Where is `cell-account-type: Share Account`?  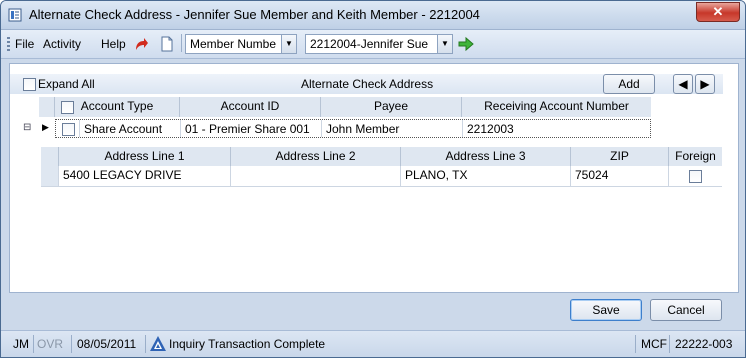 cell-account-type: Share Account is located at coordinates (130, 128).